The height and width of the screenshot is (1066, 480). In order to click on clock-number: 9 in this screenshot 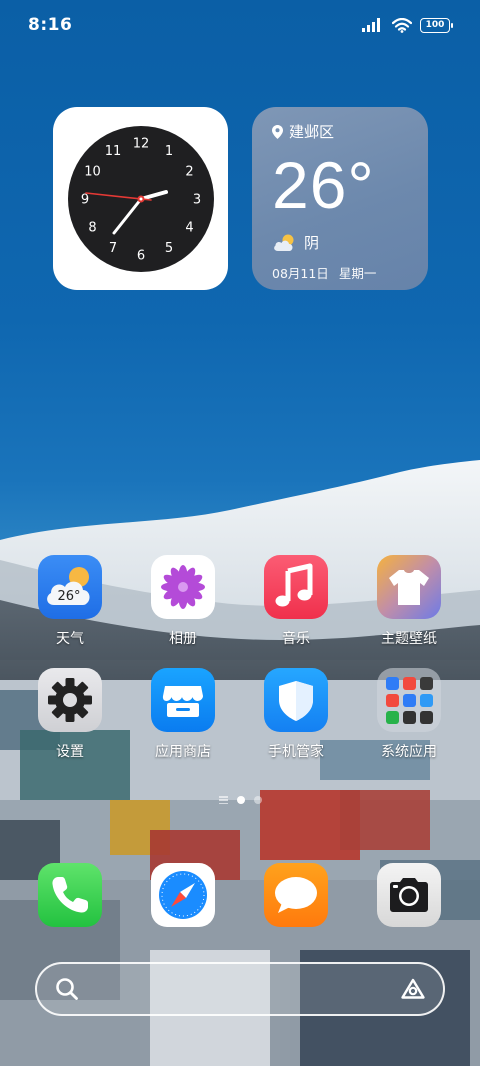, I will do `click(84, 199)`.